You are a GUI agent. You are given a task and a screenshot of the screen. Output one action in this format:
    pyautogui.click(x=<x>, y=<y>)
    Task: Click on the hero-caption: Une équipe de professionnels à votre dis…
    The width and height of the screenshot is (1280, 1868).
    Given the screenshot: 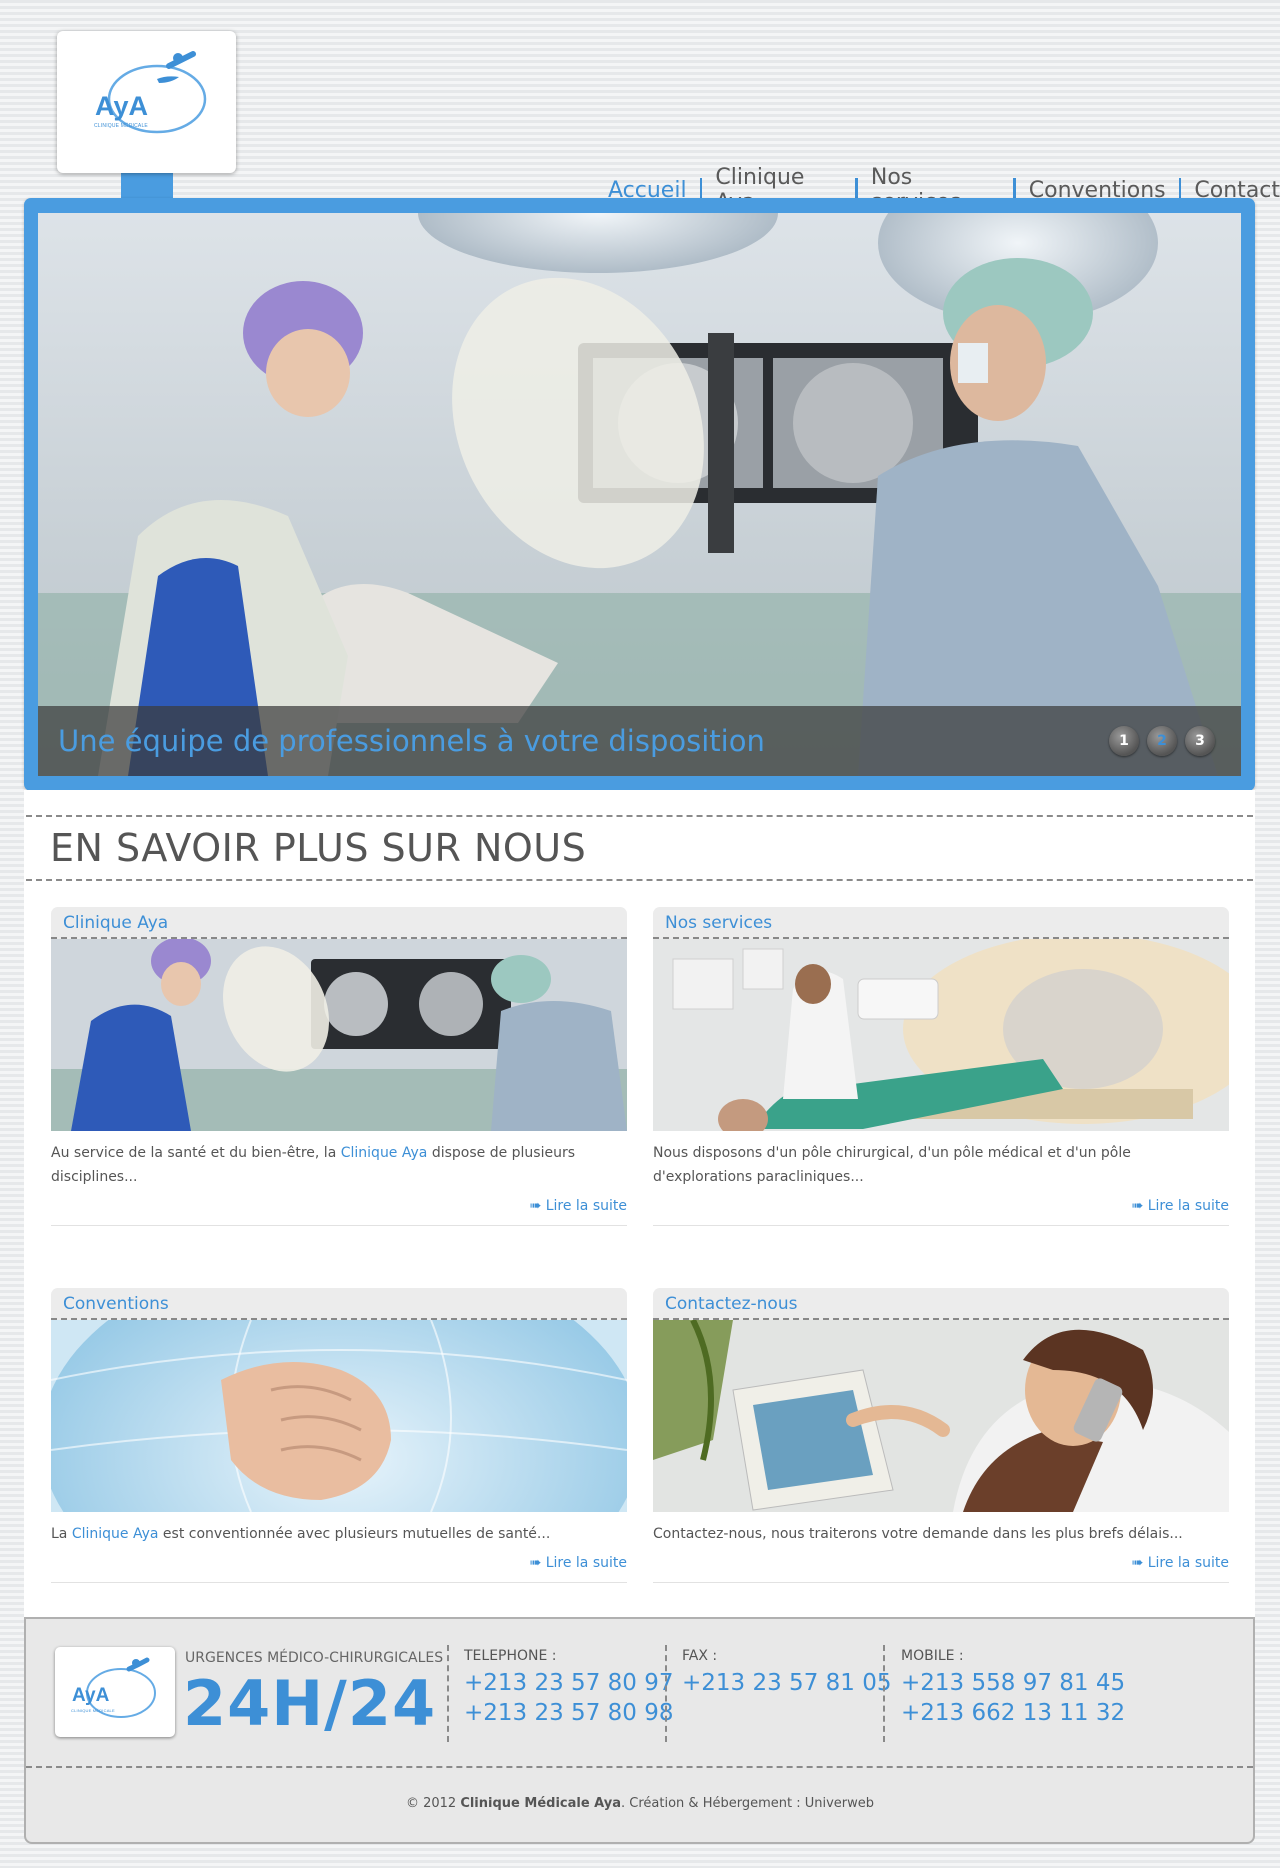 What is the action you would take?
    pyautogui.click(x=411, y=741)
    